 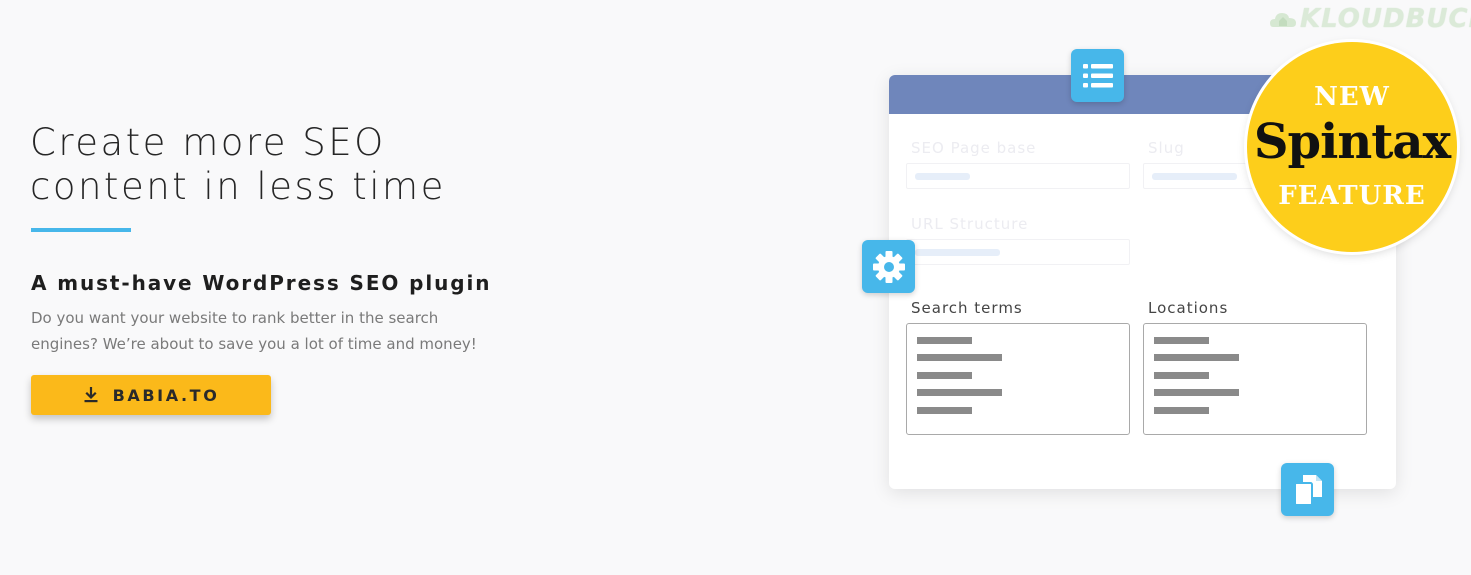 What do you see at coordinates (1255, 379) in the screenshot?
I see `locations-box` at bounding box center [1255, 379].